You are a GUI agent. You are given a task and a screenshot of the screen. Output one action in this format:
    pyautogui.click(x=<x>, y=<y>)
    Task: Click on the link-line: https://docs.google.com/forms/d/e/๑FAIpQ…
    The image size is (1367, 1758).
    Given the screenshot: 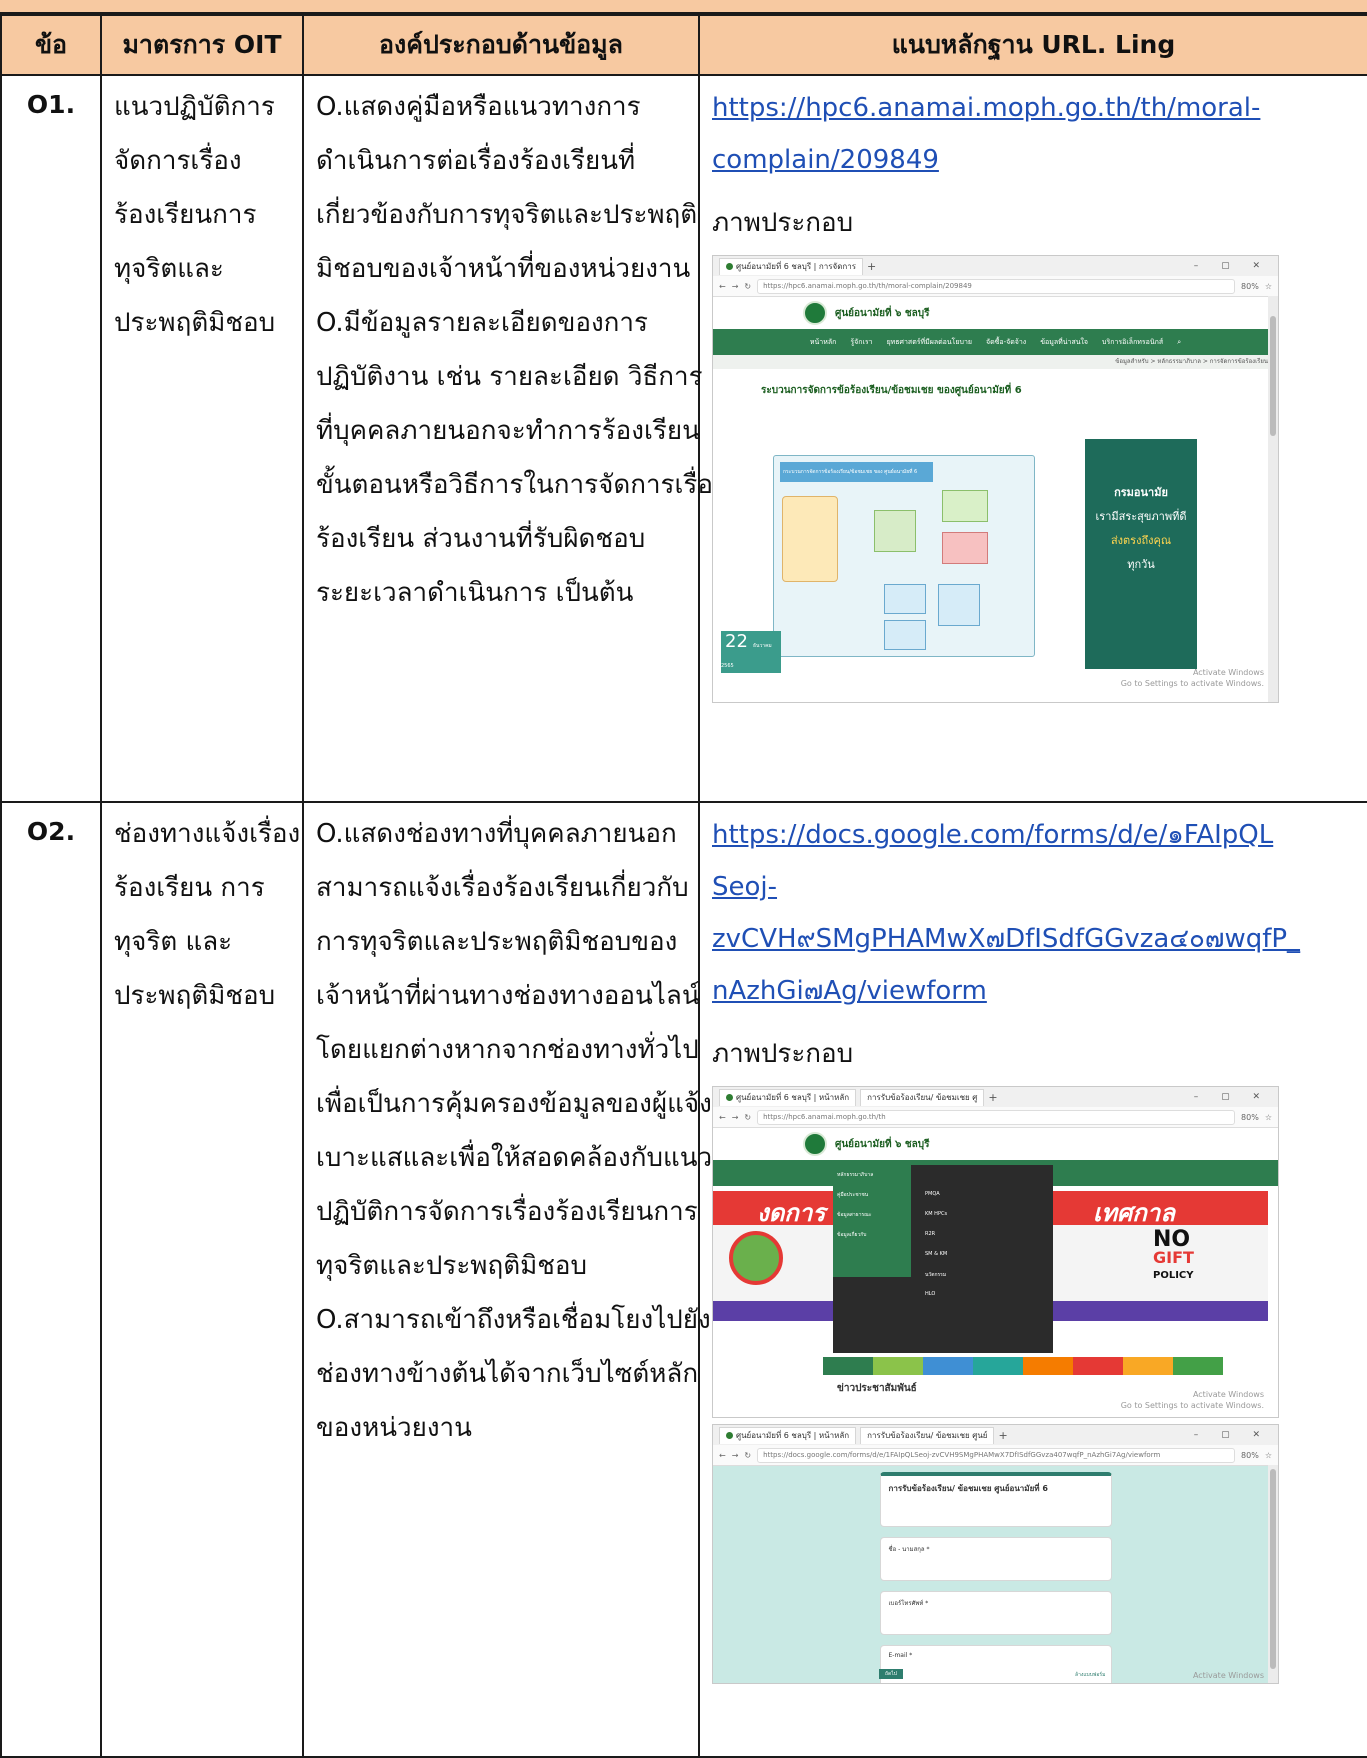 What is the action you would take?
    pyautogui.click(x=993, y=835)
    